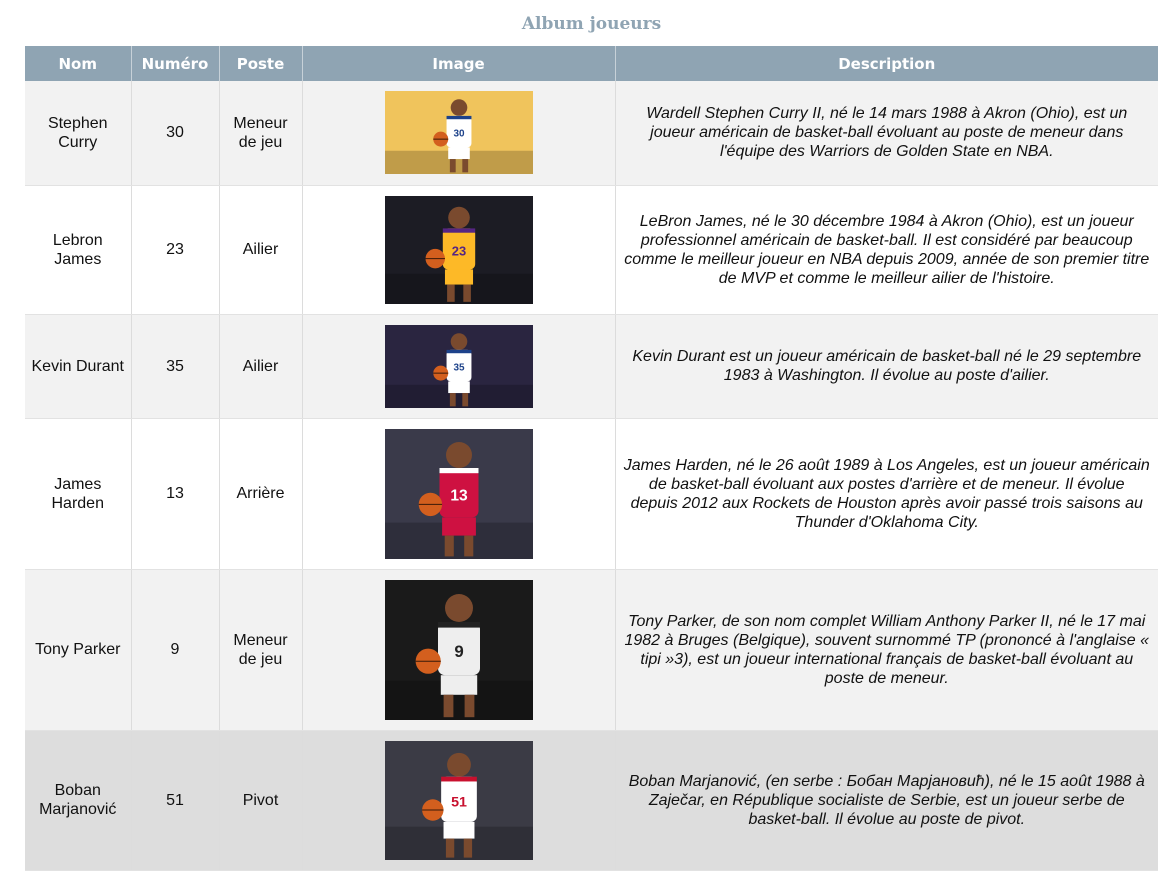 The width and height of the screenshot is (1169, 871). Describe the element at coordinates (175, 133) in the screenshot. I see `player-number: 30` at that location.